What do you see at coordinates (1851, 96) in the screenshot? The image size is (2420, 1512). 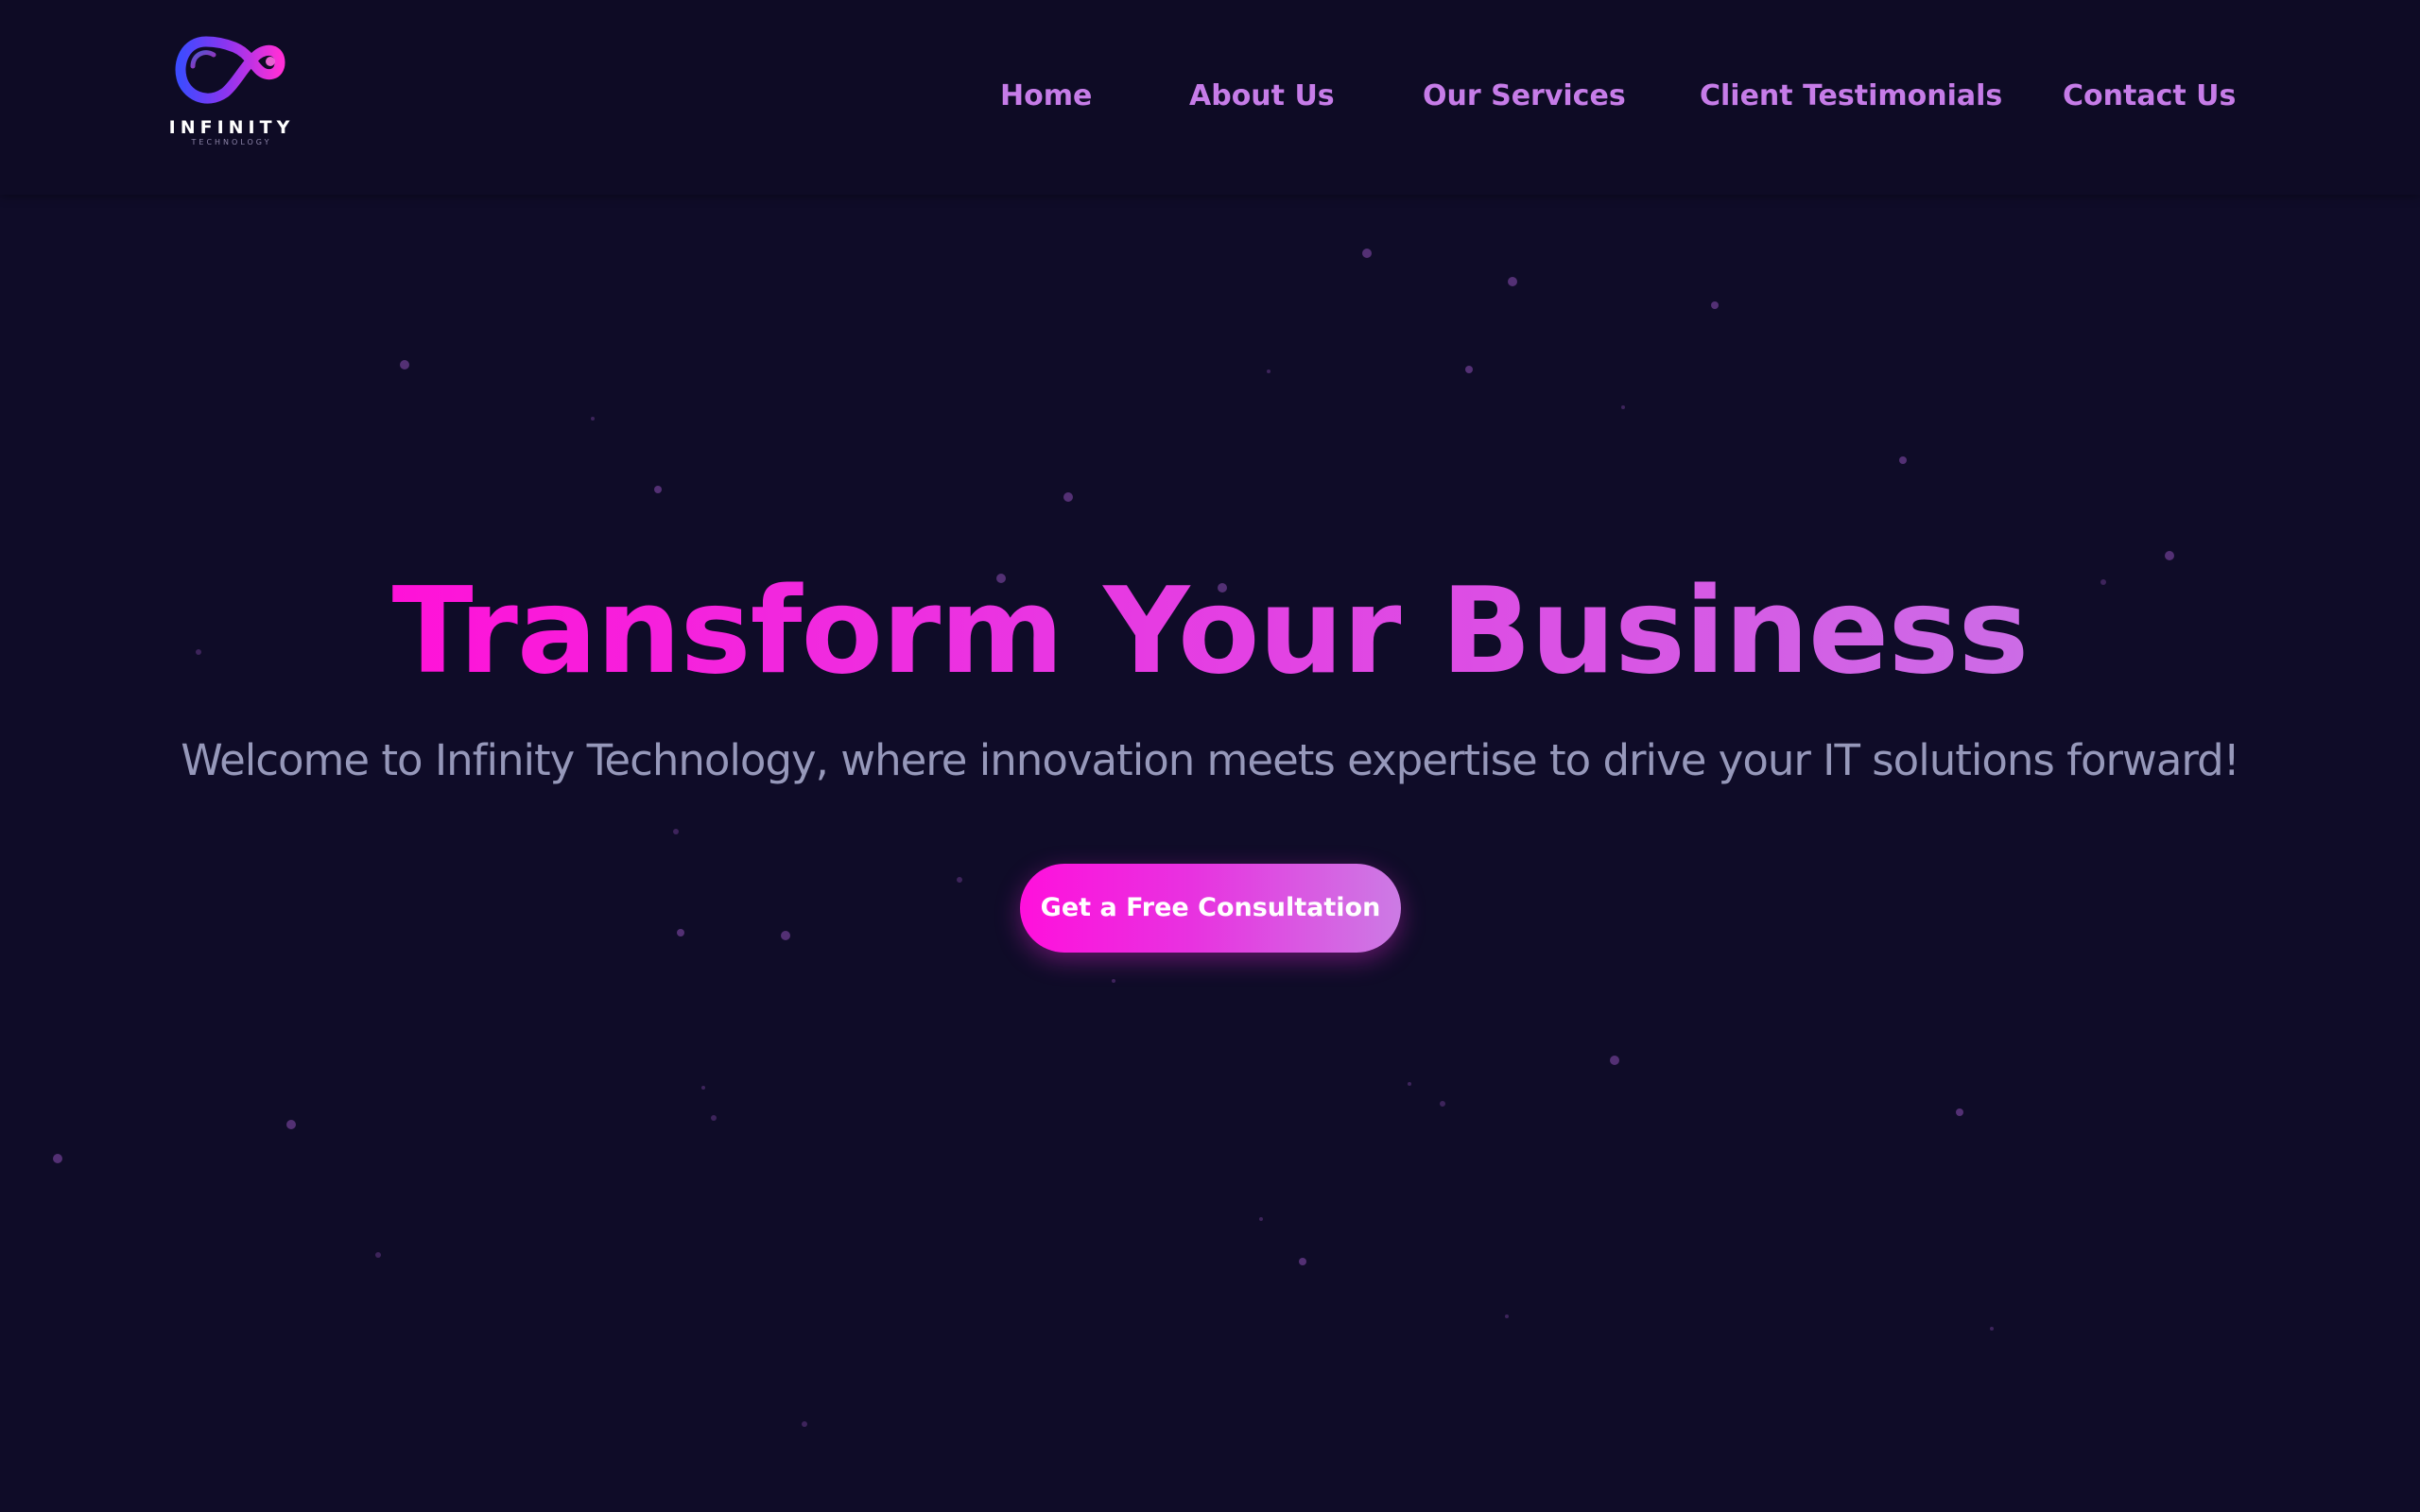 I see `nav-item-client-testimonials: Client Testimonials` at bounding box center [1851, 96].